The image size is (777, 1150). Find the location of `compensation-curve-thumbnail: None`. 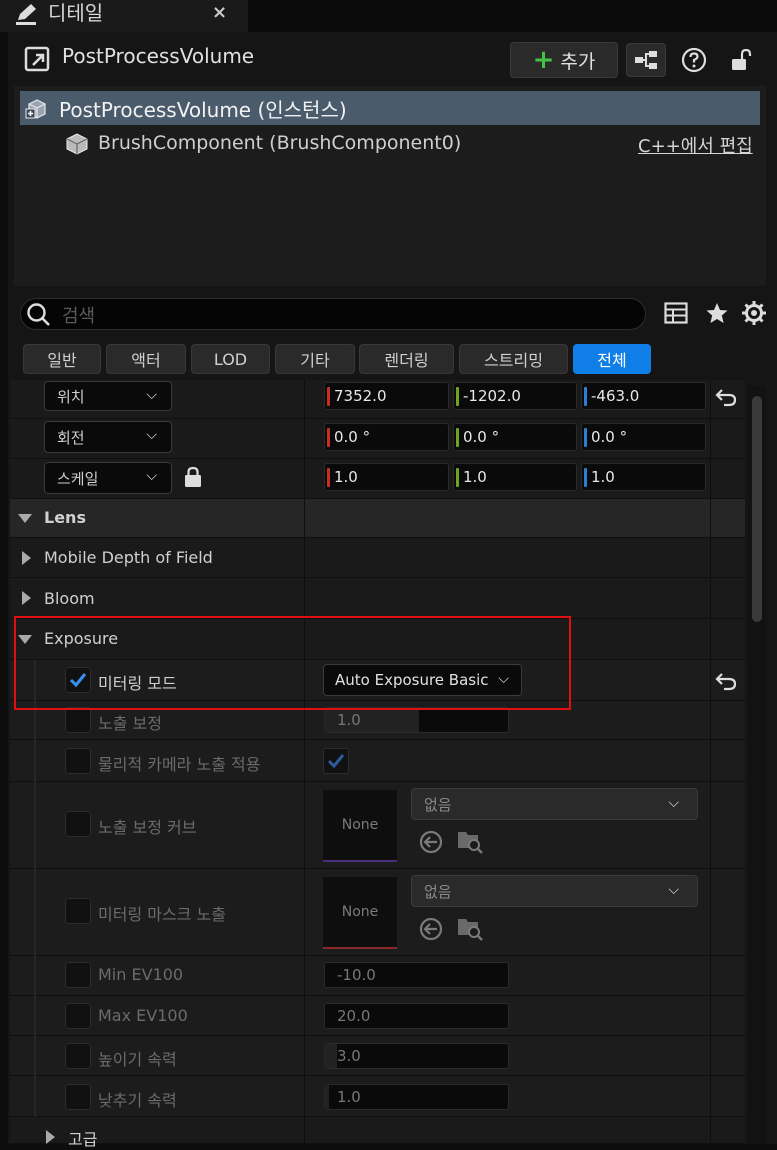

compensation-curve-thumbnail: None is located at coordinates (360, 826).